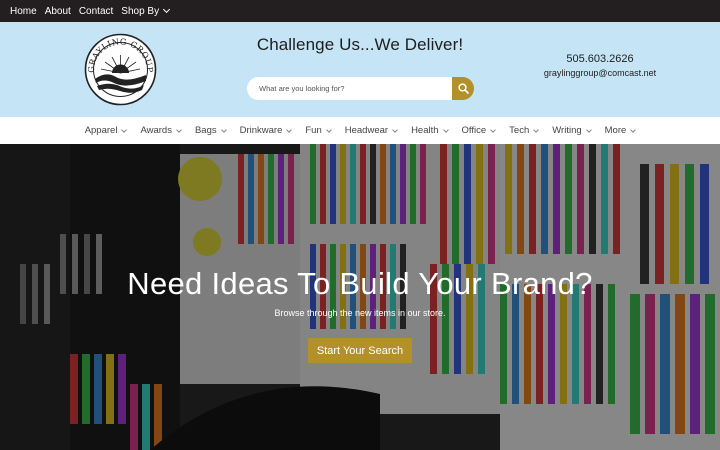 This screenshot has height=450, width=720. I want to click on email-address: graylinggroup@comcast.net, so click(600, 73).